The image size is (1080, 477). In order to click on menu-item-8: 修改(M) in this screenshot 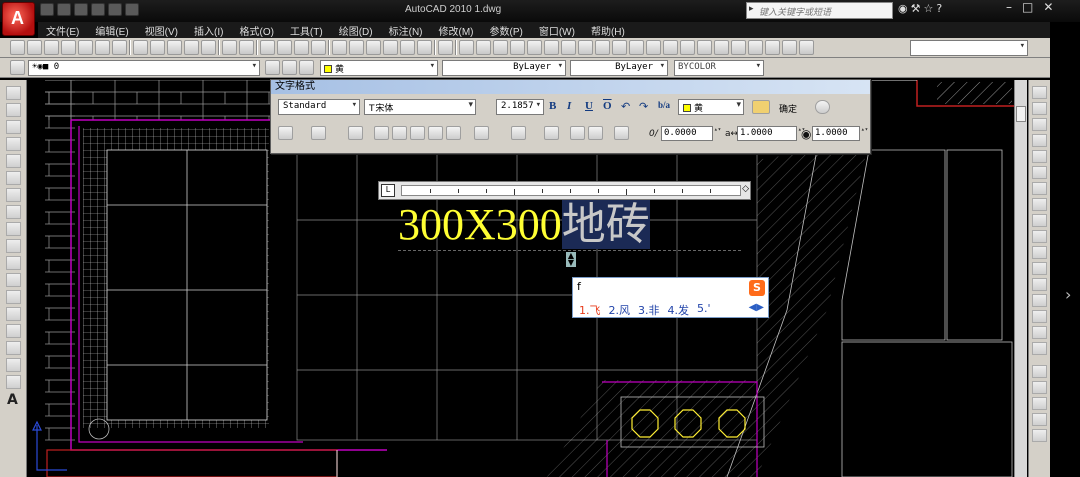, I will do `click(456, 30)`.